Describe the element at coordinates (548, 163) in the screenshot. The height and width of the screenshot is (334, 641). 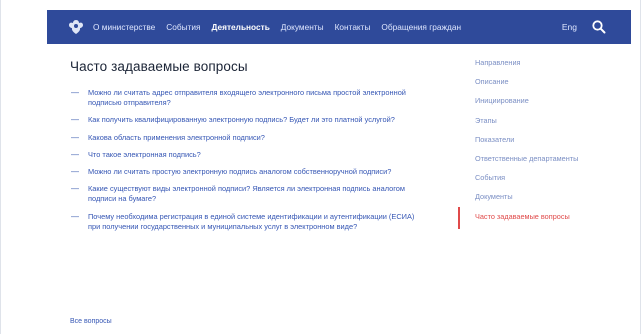
I see `side-nav-responsible-departments: Ответственные департаменты` at that location.